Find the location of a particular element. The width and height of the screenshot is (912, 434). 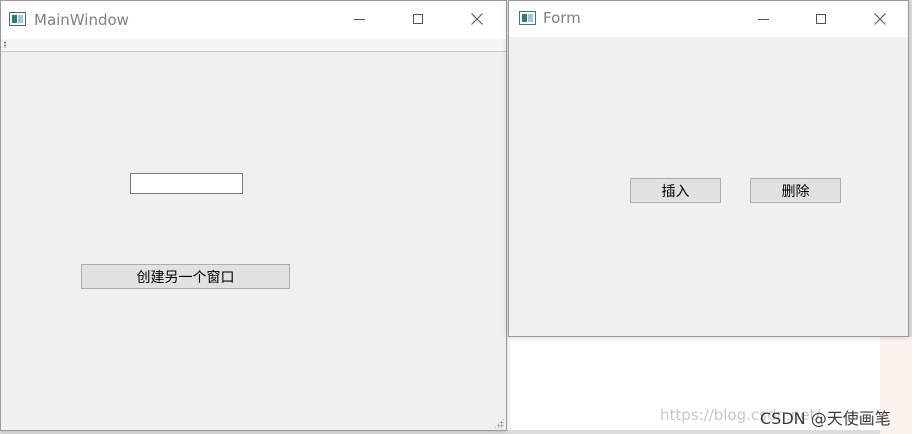

menu-bar is located at coordinates (253, 45).